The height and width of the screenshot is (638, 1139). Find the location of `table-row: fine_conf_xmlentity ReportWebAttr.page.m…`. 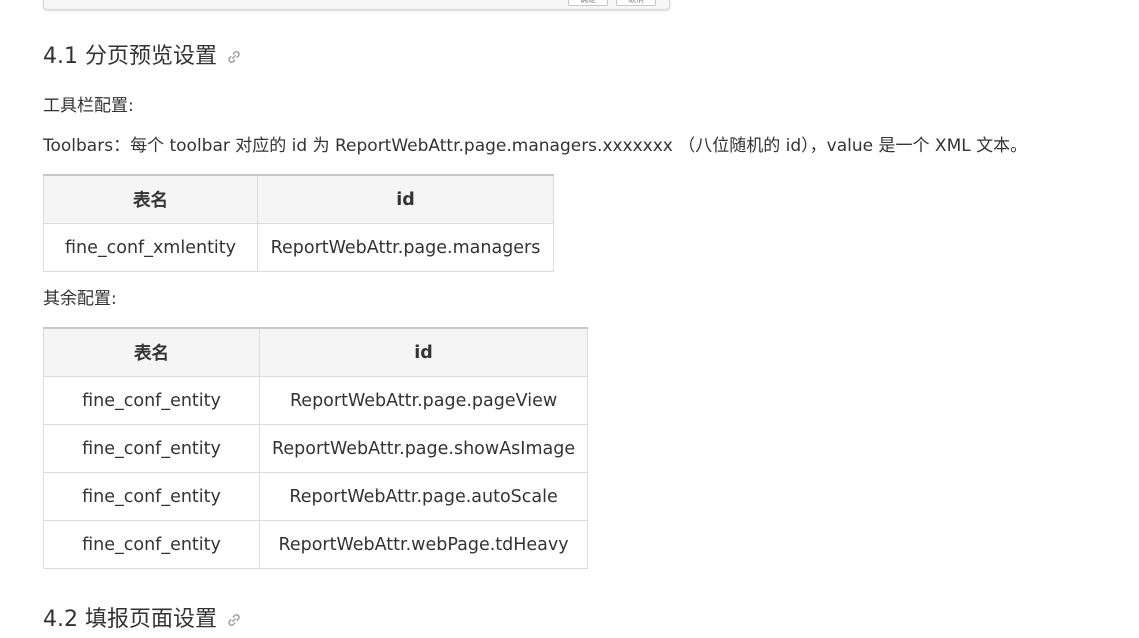

table-row: fine_conf_xmlentity ReportWebAttr.page.m… is located at coordinates (298, 247).